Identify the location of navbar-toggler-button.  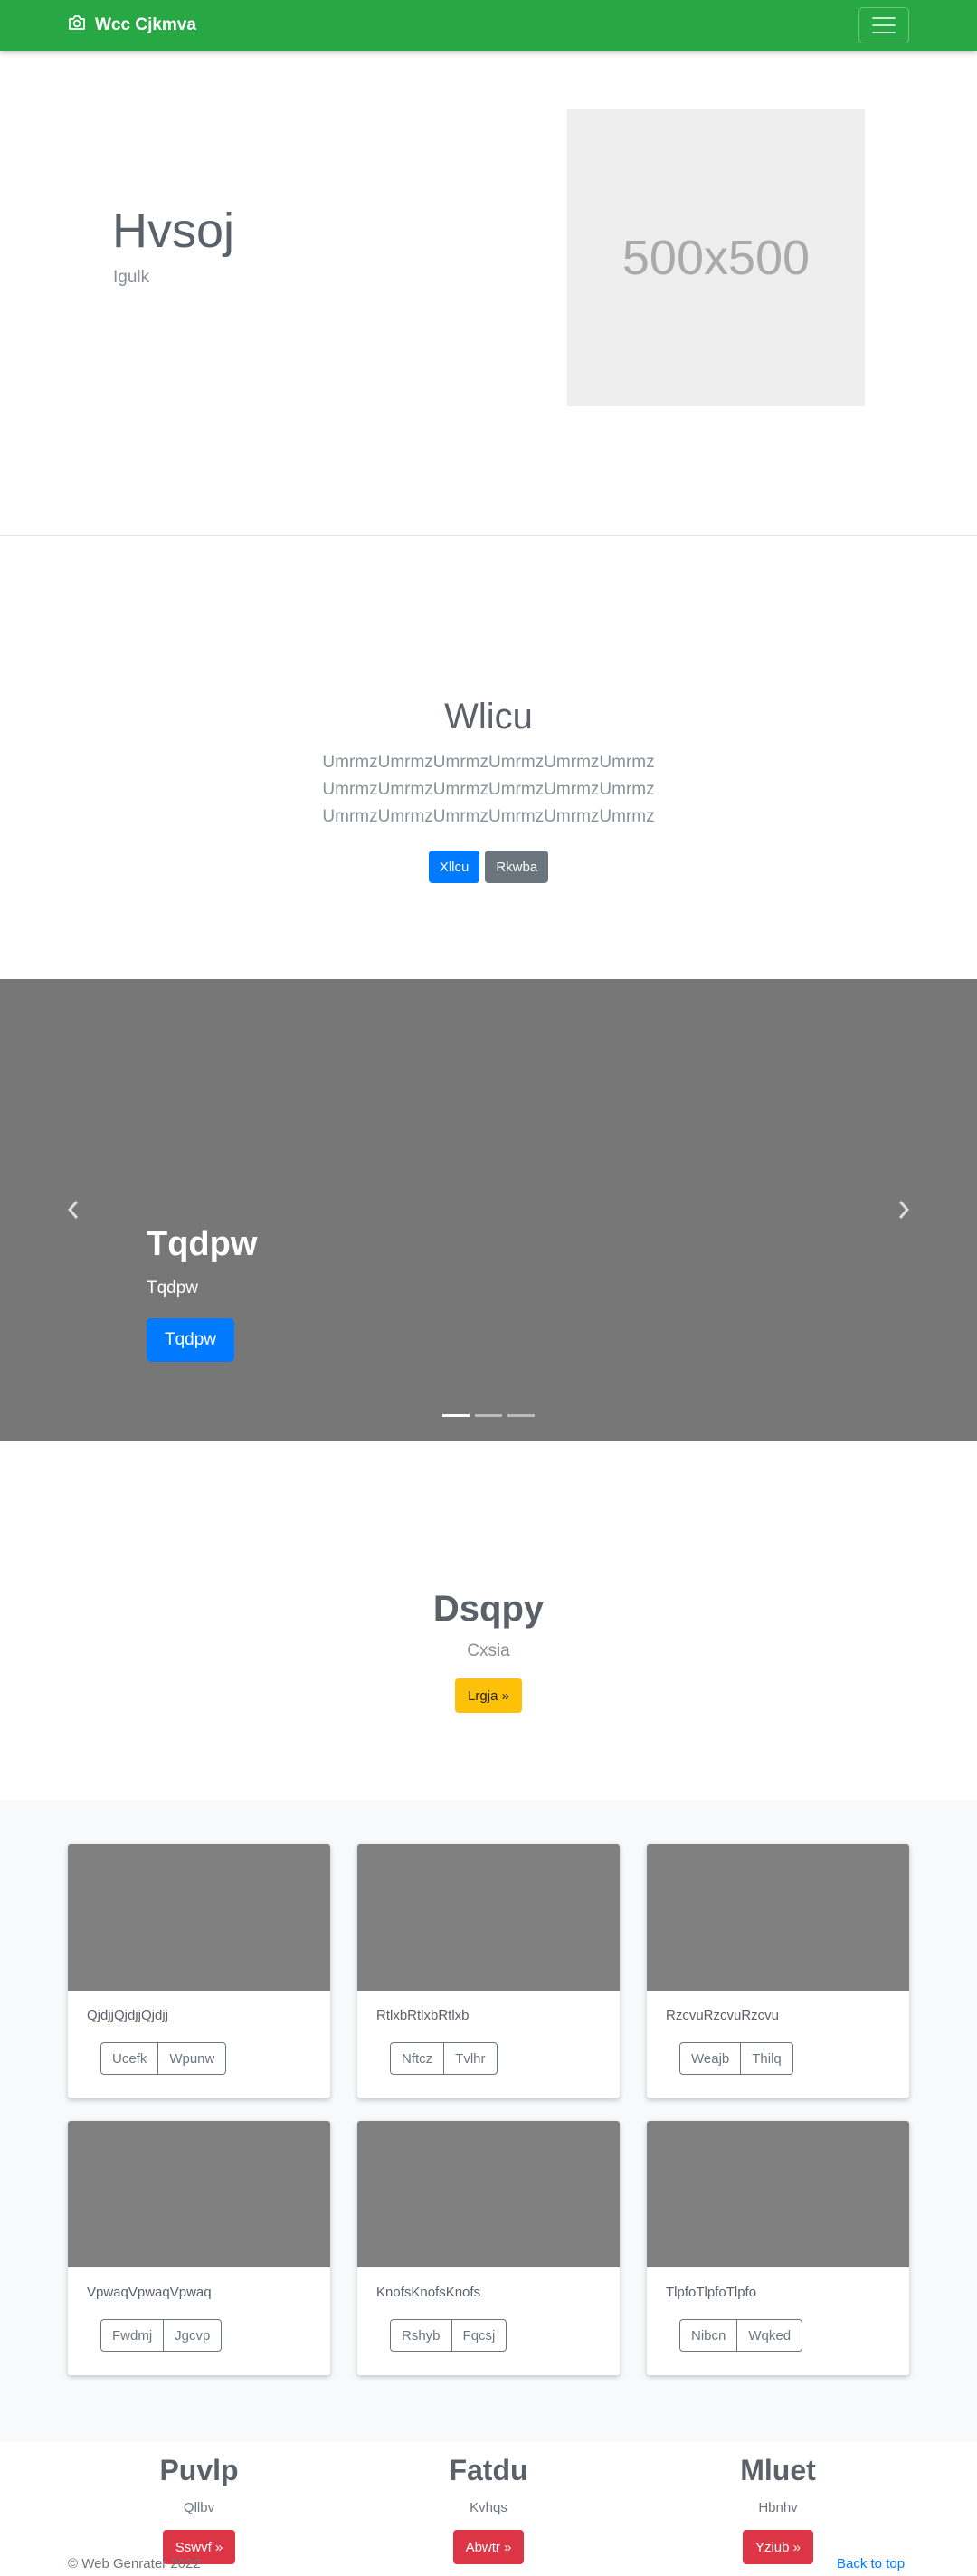
(883, 25).